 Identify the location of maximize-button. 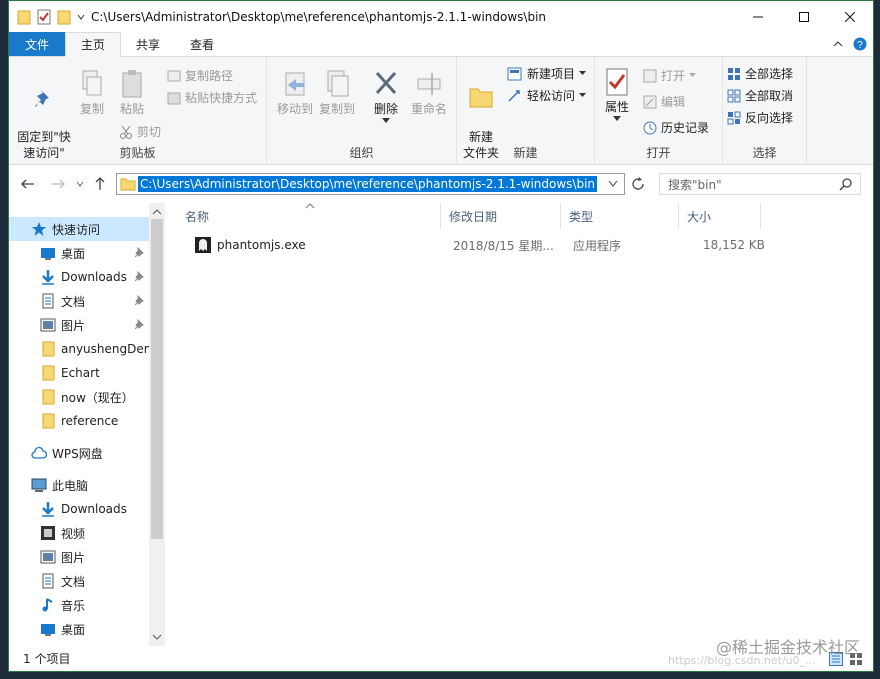
(804, 16).